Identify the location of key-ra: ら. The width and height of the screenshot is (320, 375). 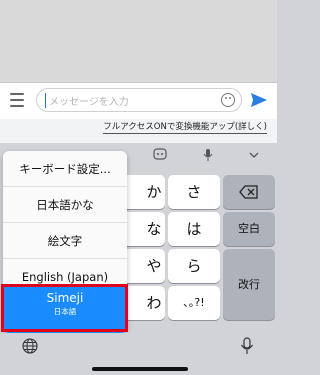
(194, 266).